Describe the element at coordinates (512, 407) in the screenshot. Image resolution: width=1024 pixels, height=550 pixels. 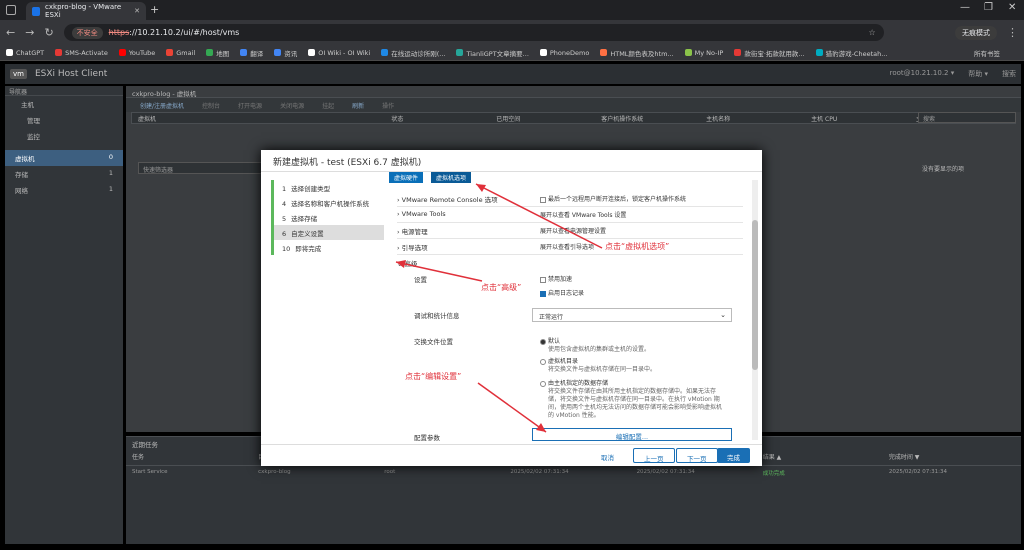
I see `arrow-edit-settings` at that location.